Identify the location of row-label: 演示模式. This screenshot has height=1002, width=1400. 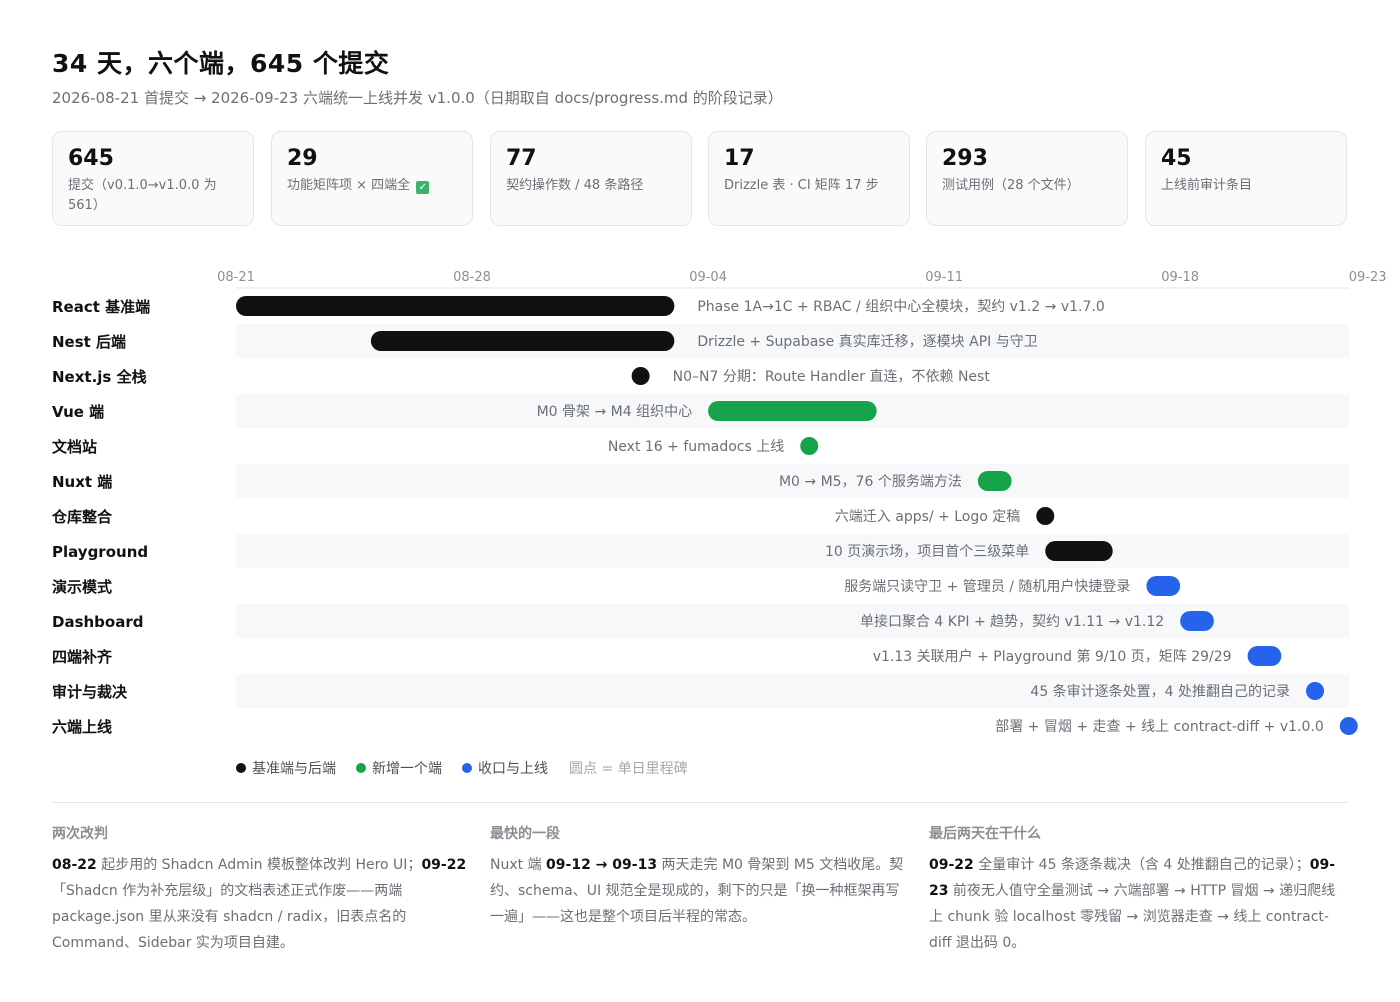
(82, 587).